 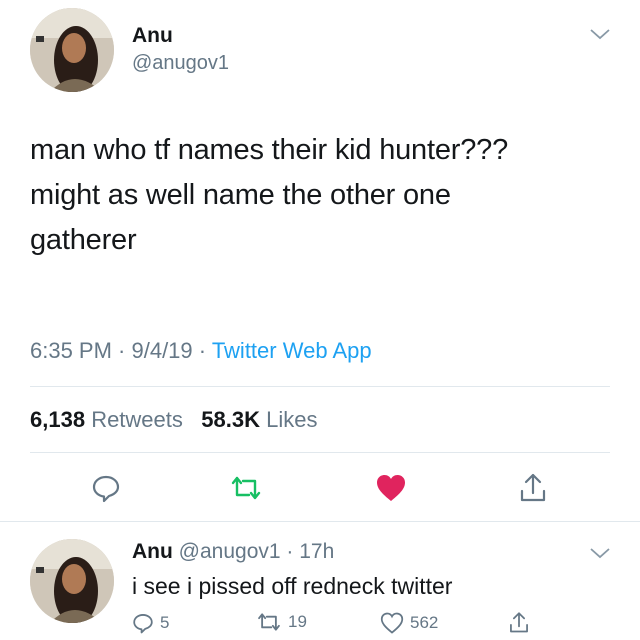 I want to click on likes-count: 58.3K, so click(x=230, y=419).